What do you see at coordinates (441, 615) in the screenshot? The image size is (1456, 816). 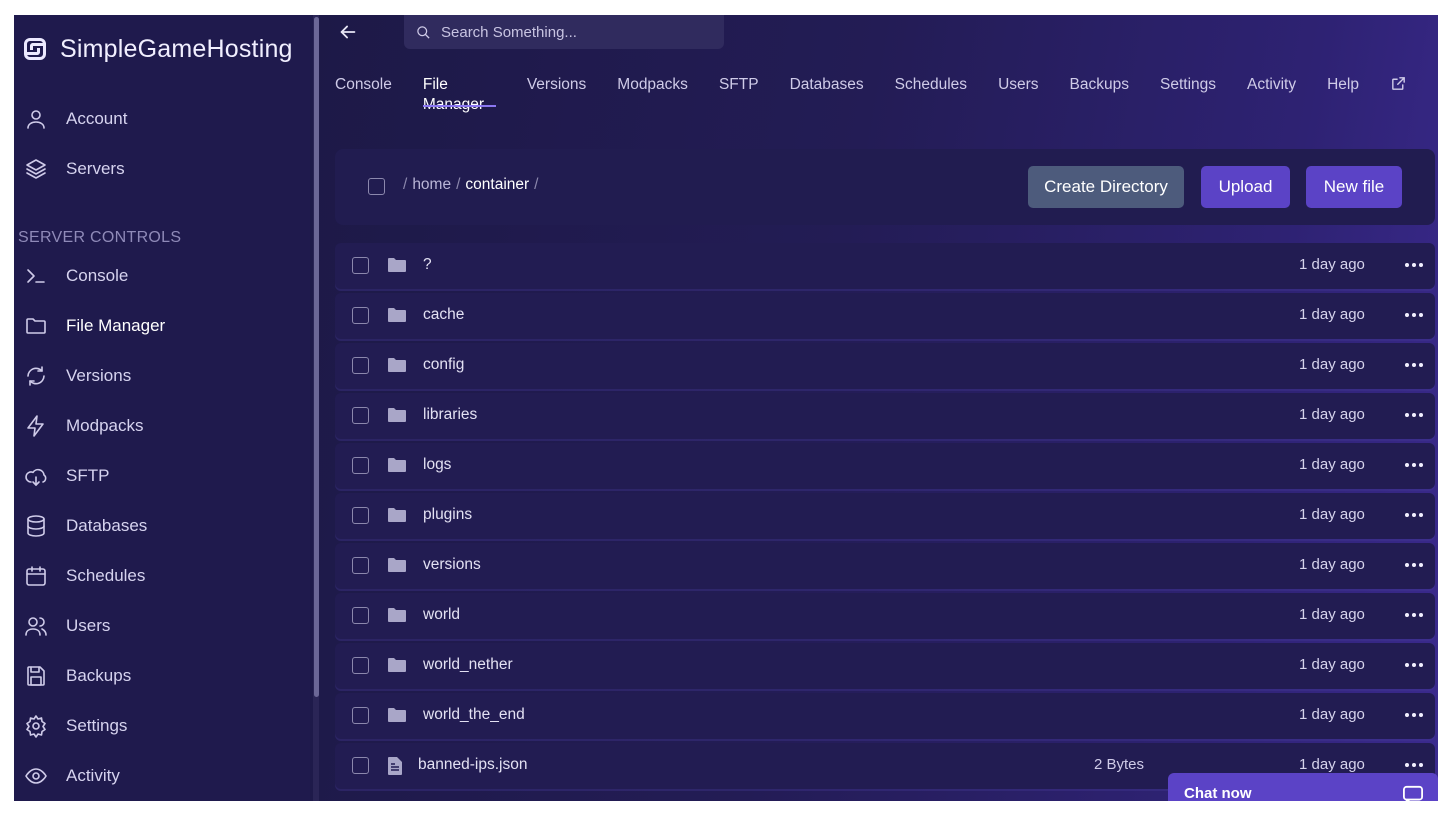 I see `file-name: world` at bounding box center [441, 615].